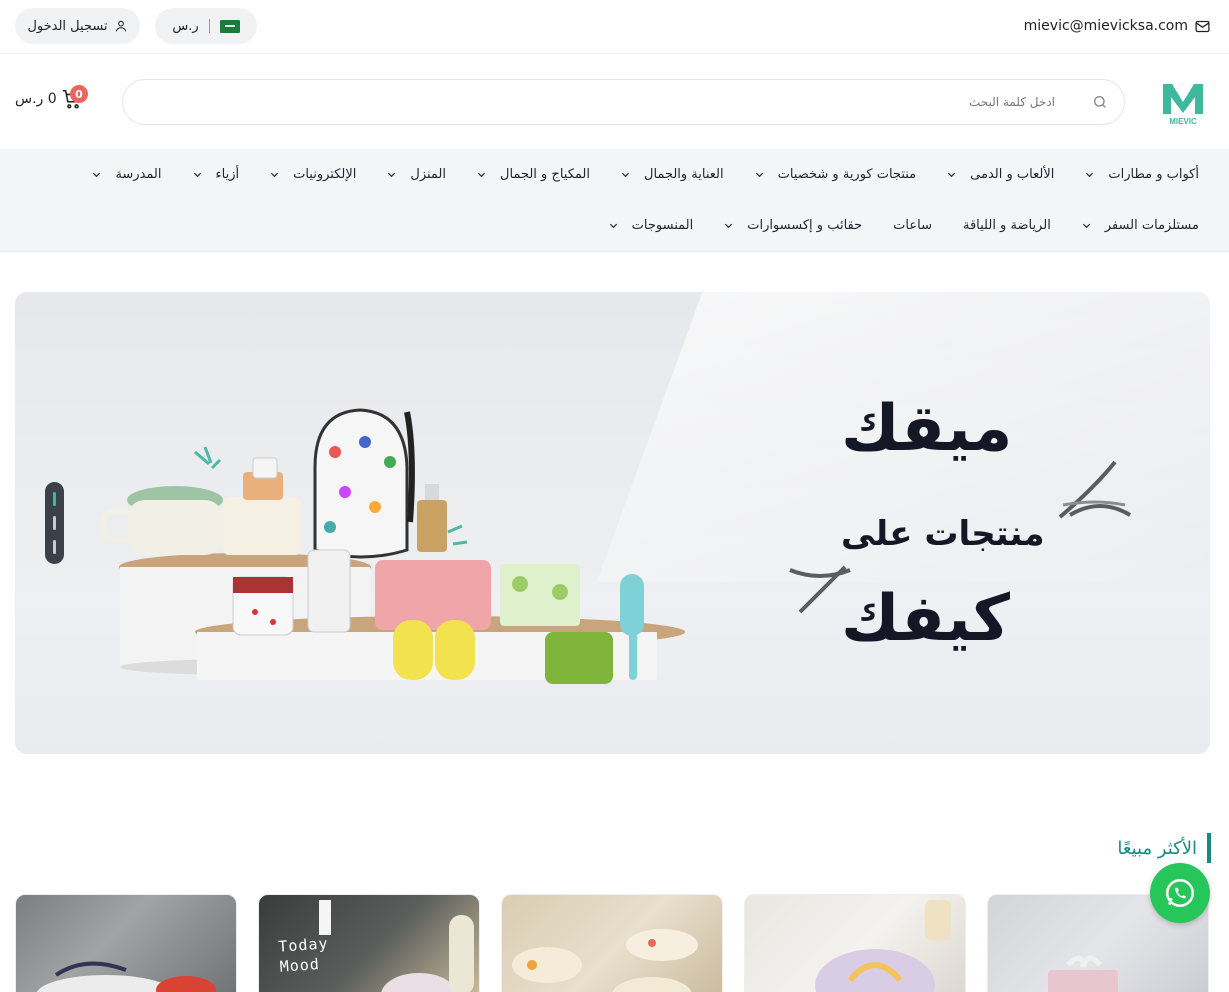  I want to click on nav-item-label: ساعات, so click(912, 225).